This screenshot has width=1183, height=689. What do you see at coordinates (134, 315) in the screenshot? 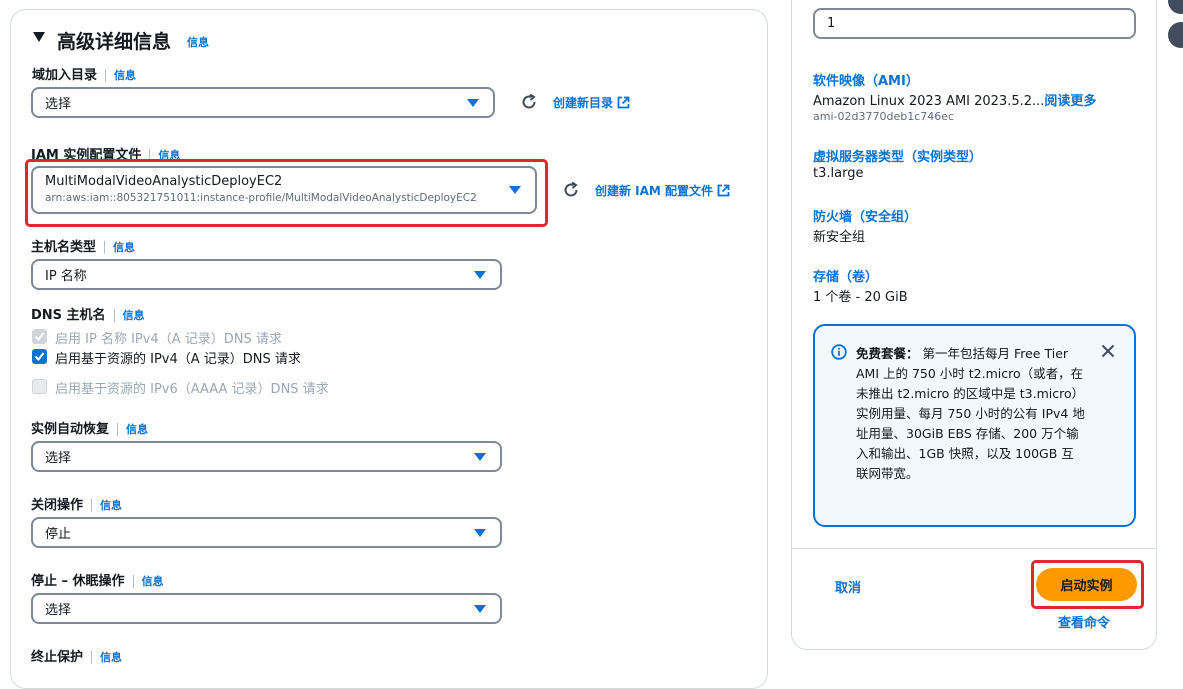
I see `dns-hostname-info-link: 信息` at bounding box center [134, 315].